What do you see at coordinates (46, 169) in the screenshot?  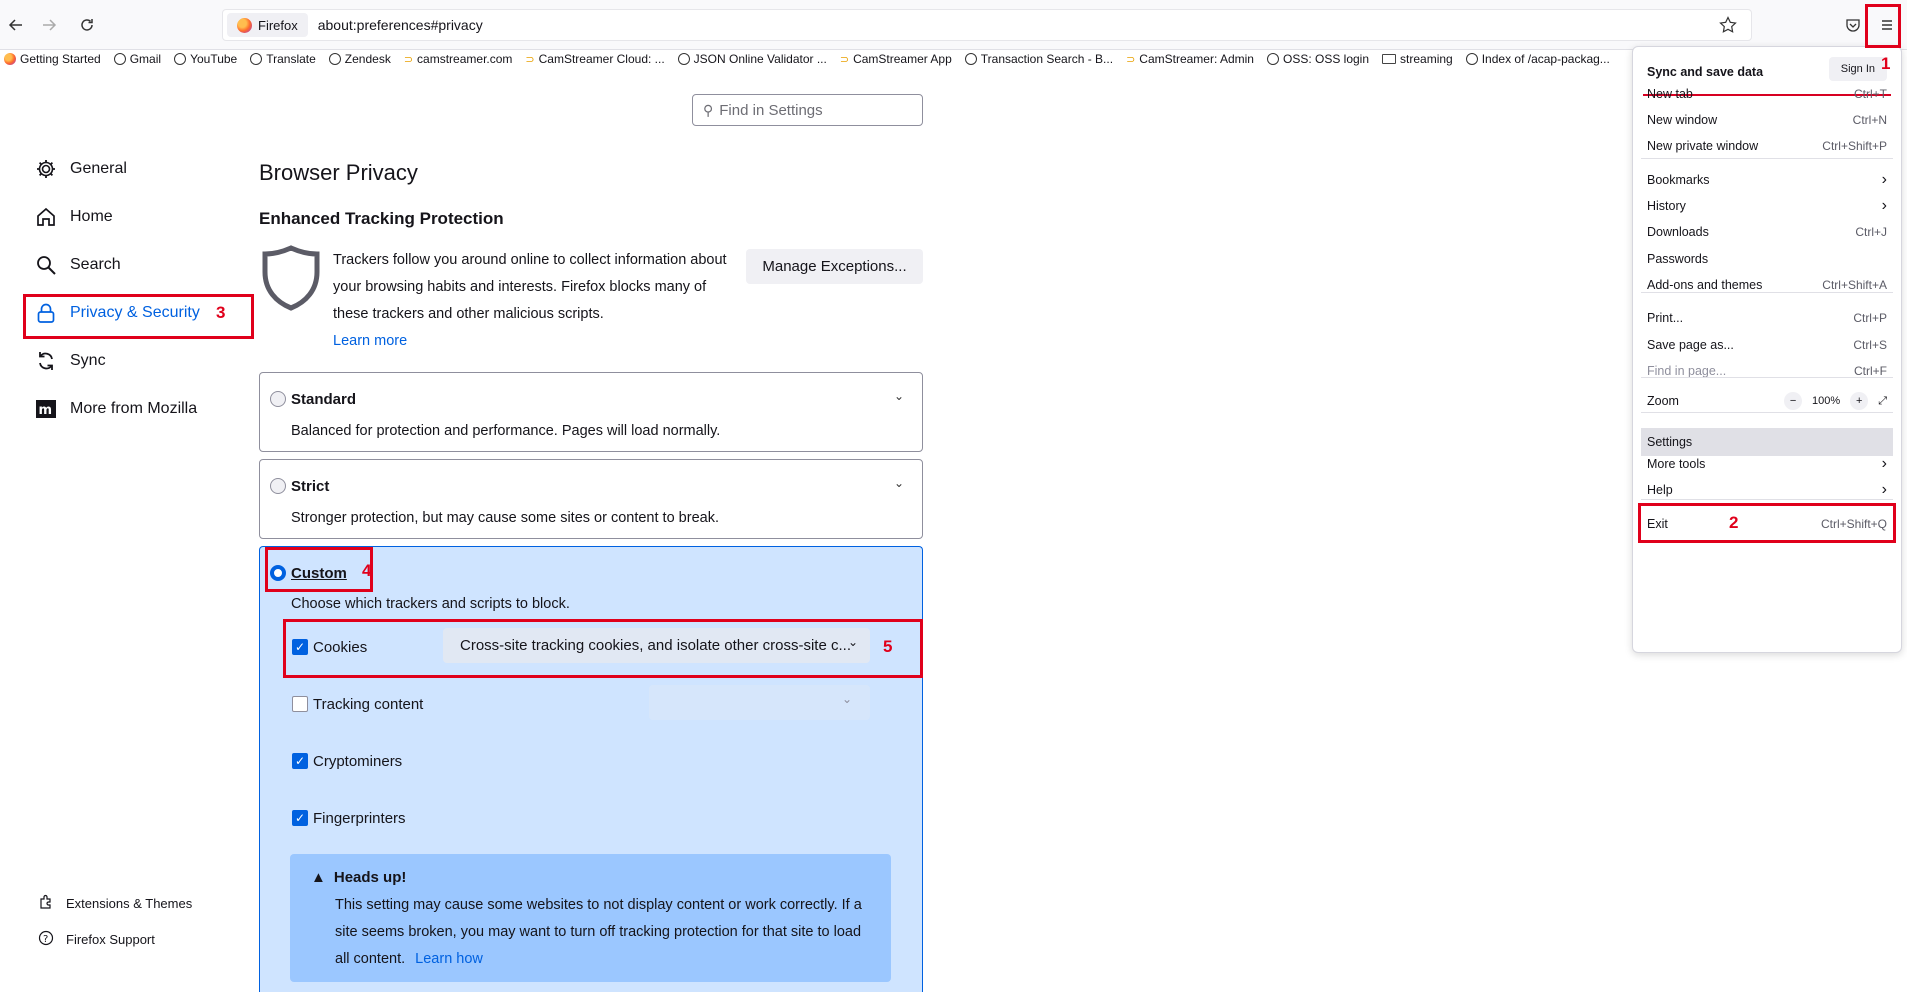 I see `gear-icon` at bounding box center [46, 169].